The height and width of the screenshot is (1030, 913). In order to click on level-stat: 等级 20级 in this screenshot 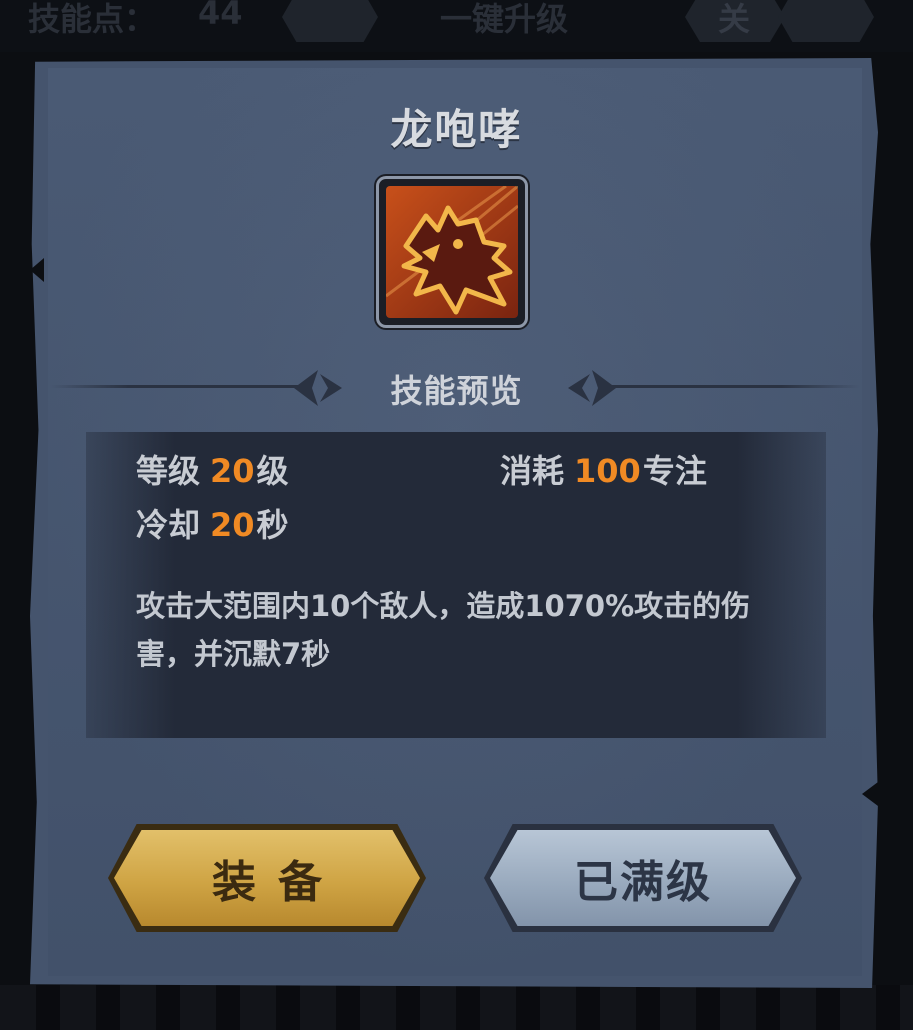, I will do `click(212, 469)`.